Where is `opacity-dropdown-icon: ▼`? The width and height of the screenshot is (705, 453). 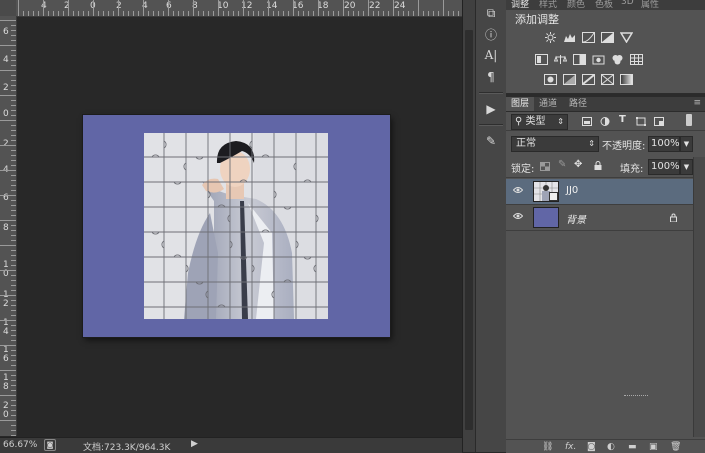
opacity-dropdown-icon: ▼ is located at coordinates (686, 144).